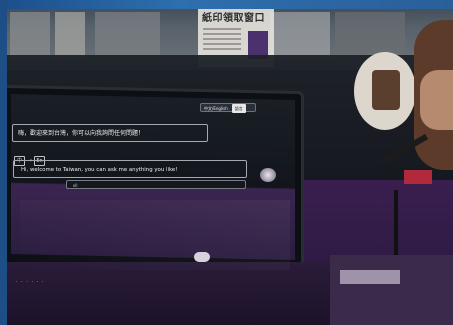  What do you see at coordinates (238, 108) in the screenshot?
I see `language-tag: 語言` at bounding box center [238, 108].